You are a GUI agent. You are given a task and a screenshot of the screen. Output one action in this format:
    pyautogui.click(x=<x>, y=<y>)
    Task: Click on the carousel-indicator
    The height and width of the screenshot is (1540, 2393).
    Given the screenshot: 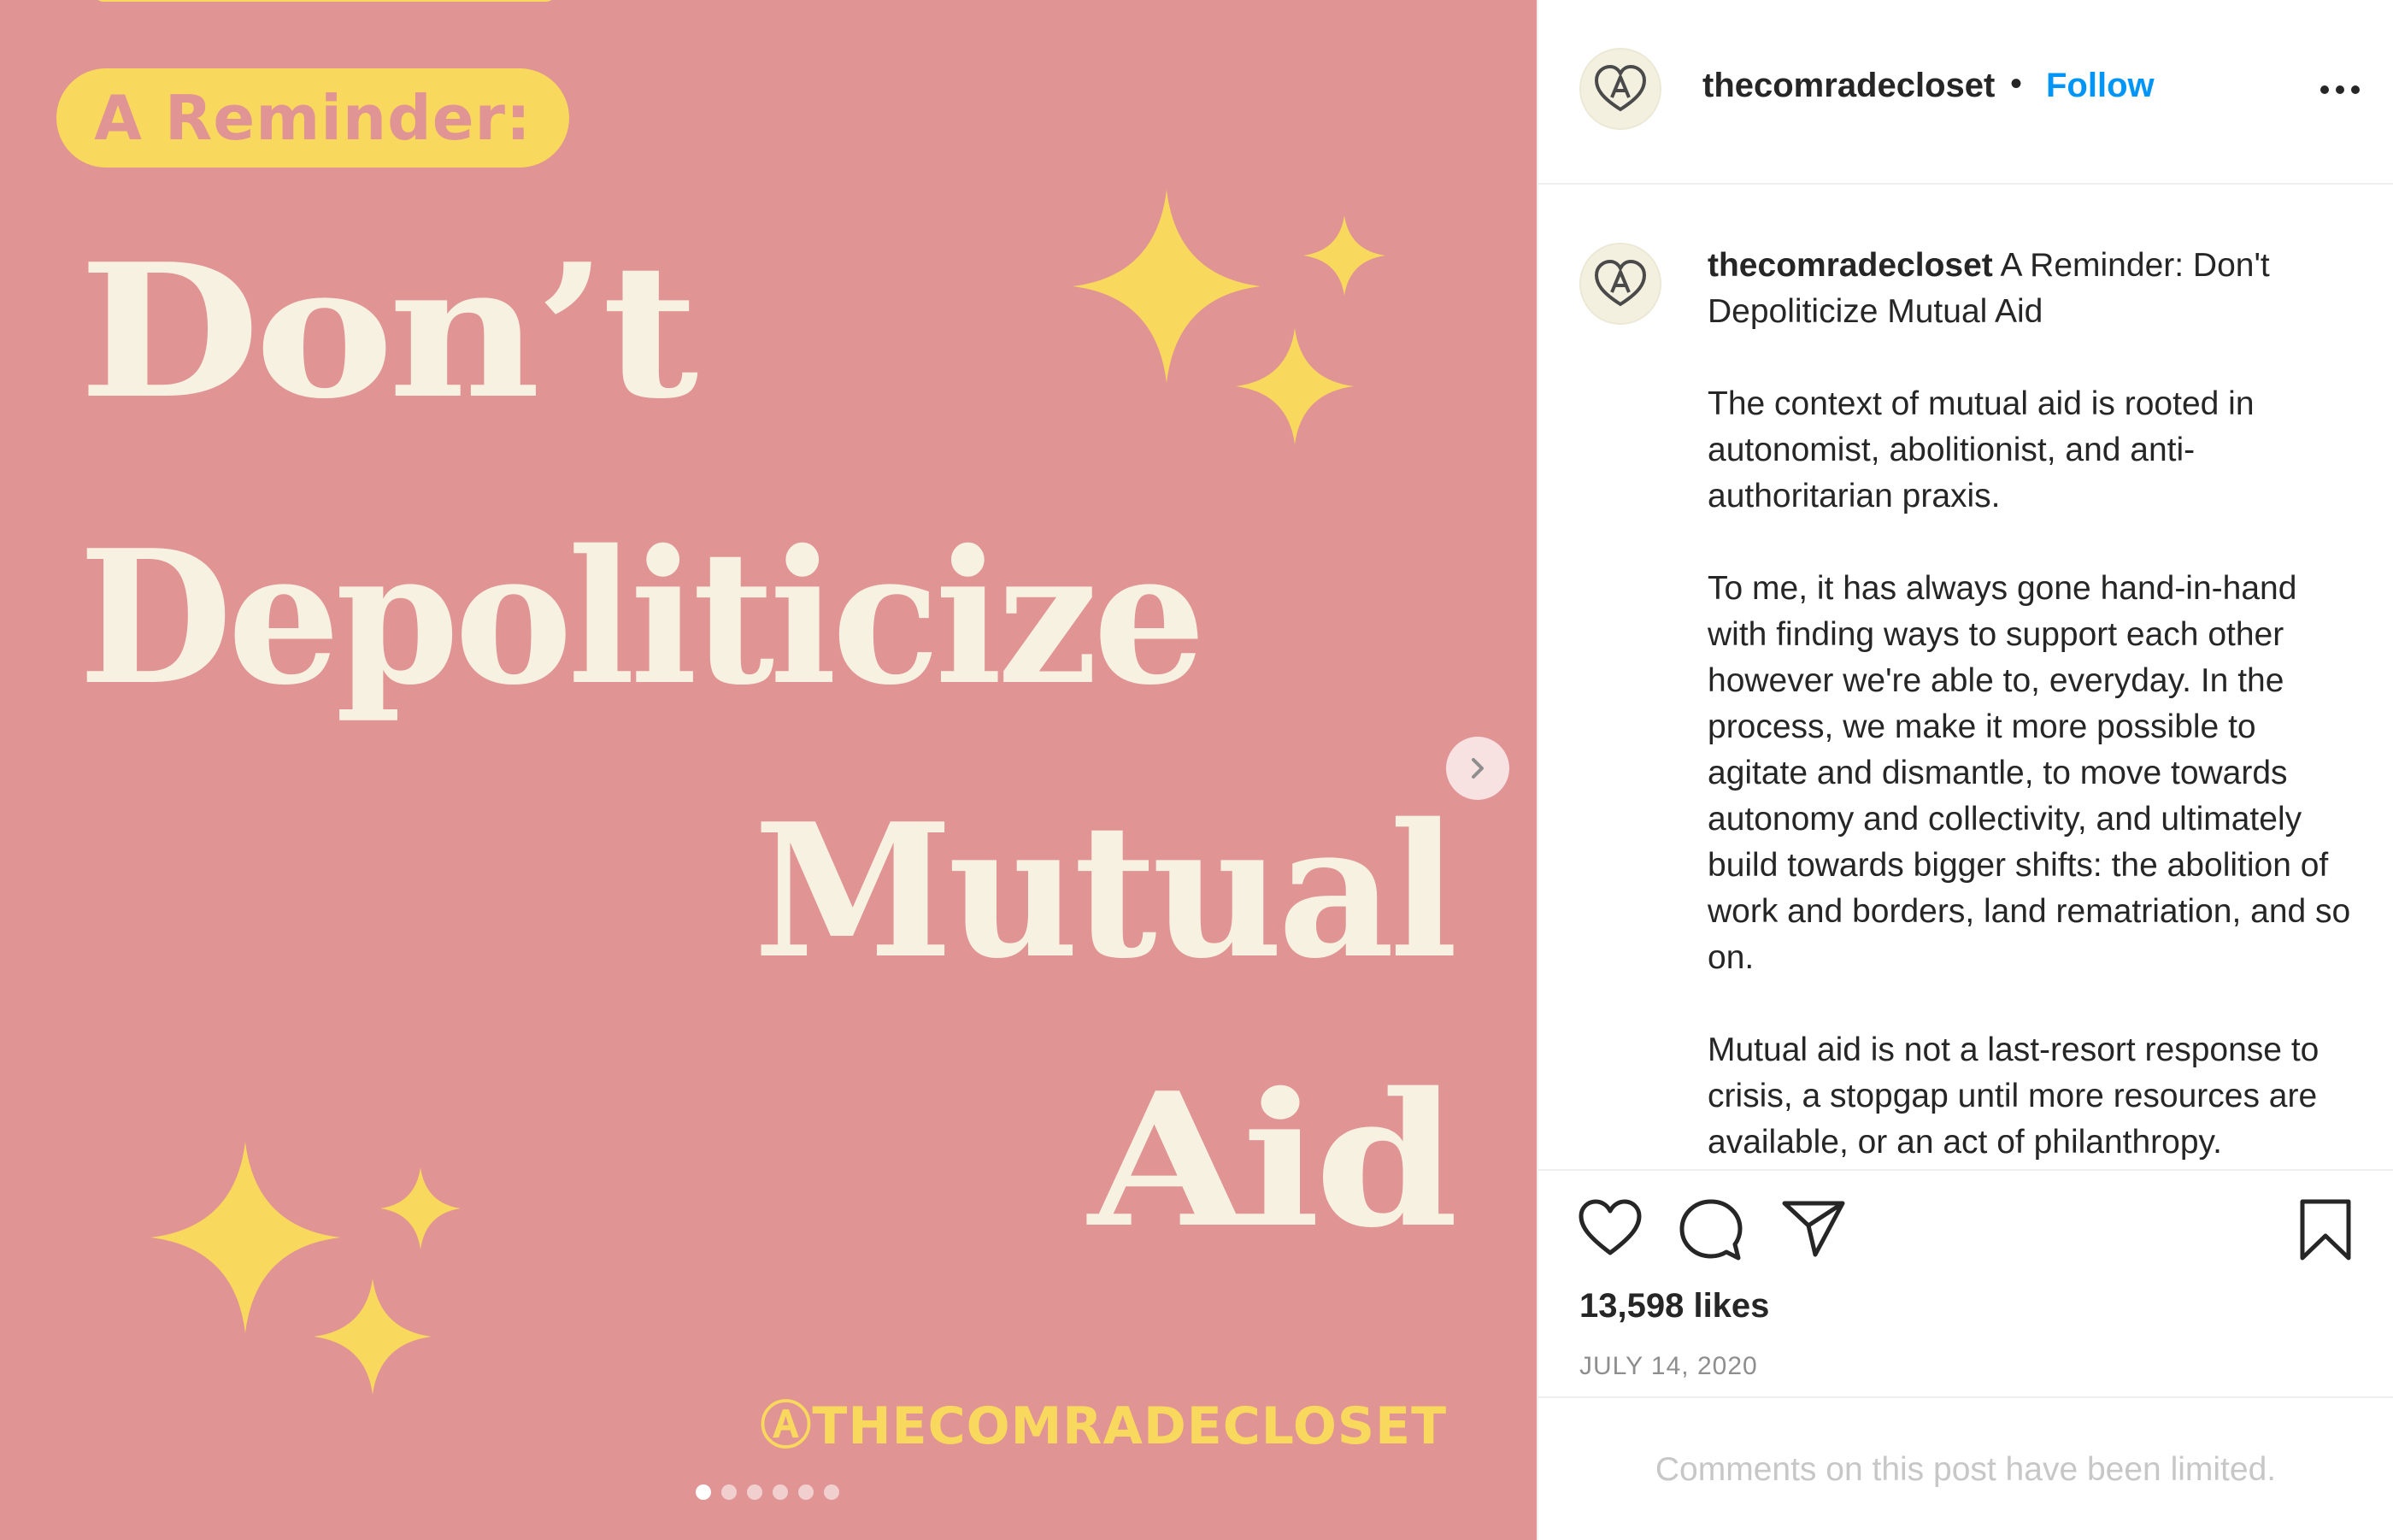 What is the action you would take?
    pyautogui.click(x=767, y=1492)
    